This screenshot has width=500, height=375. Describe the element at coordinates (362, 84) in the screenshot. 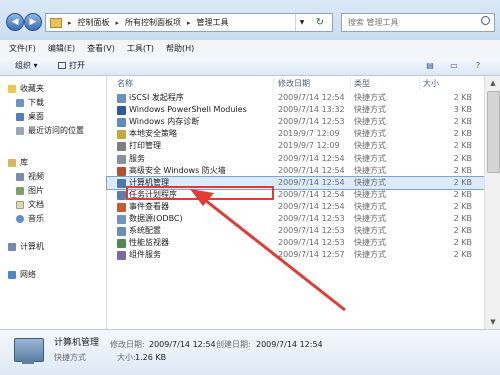

I see `column-header-type: 类型` at that location.